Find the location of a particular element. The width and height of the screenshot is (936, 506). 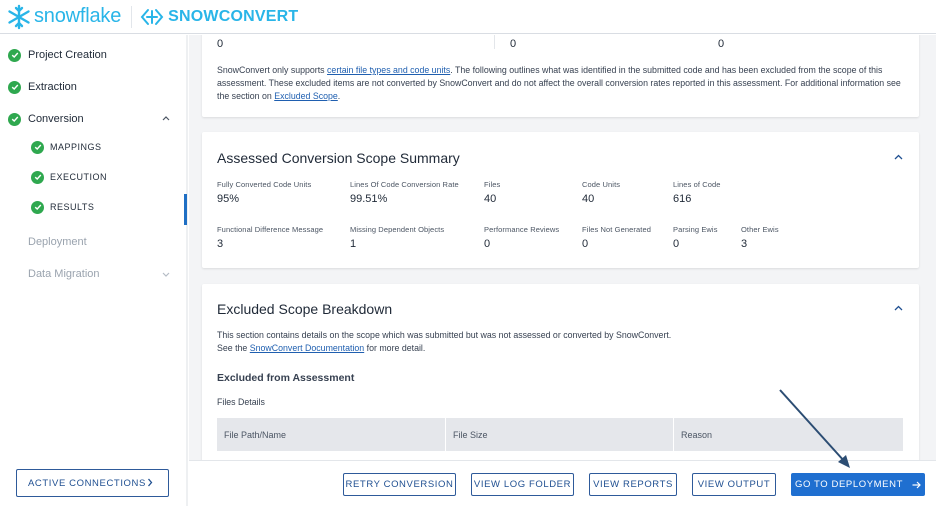

files-table-header: File Path/Name File Size Reason is located at coordinates (560, 434).